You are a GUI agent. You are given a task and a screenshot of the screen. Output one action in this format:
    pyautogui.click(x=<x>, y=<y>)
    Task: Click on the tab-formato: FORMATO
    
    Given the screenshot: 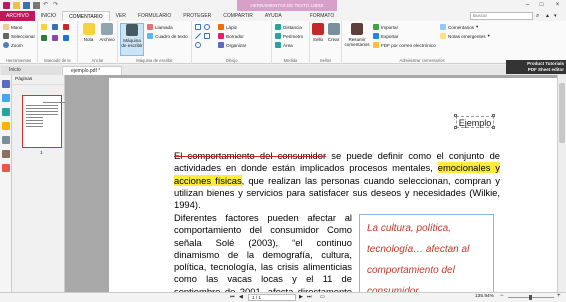 What is the action you would take?
    pyautogui.click(x=322, y=16)
    